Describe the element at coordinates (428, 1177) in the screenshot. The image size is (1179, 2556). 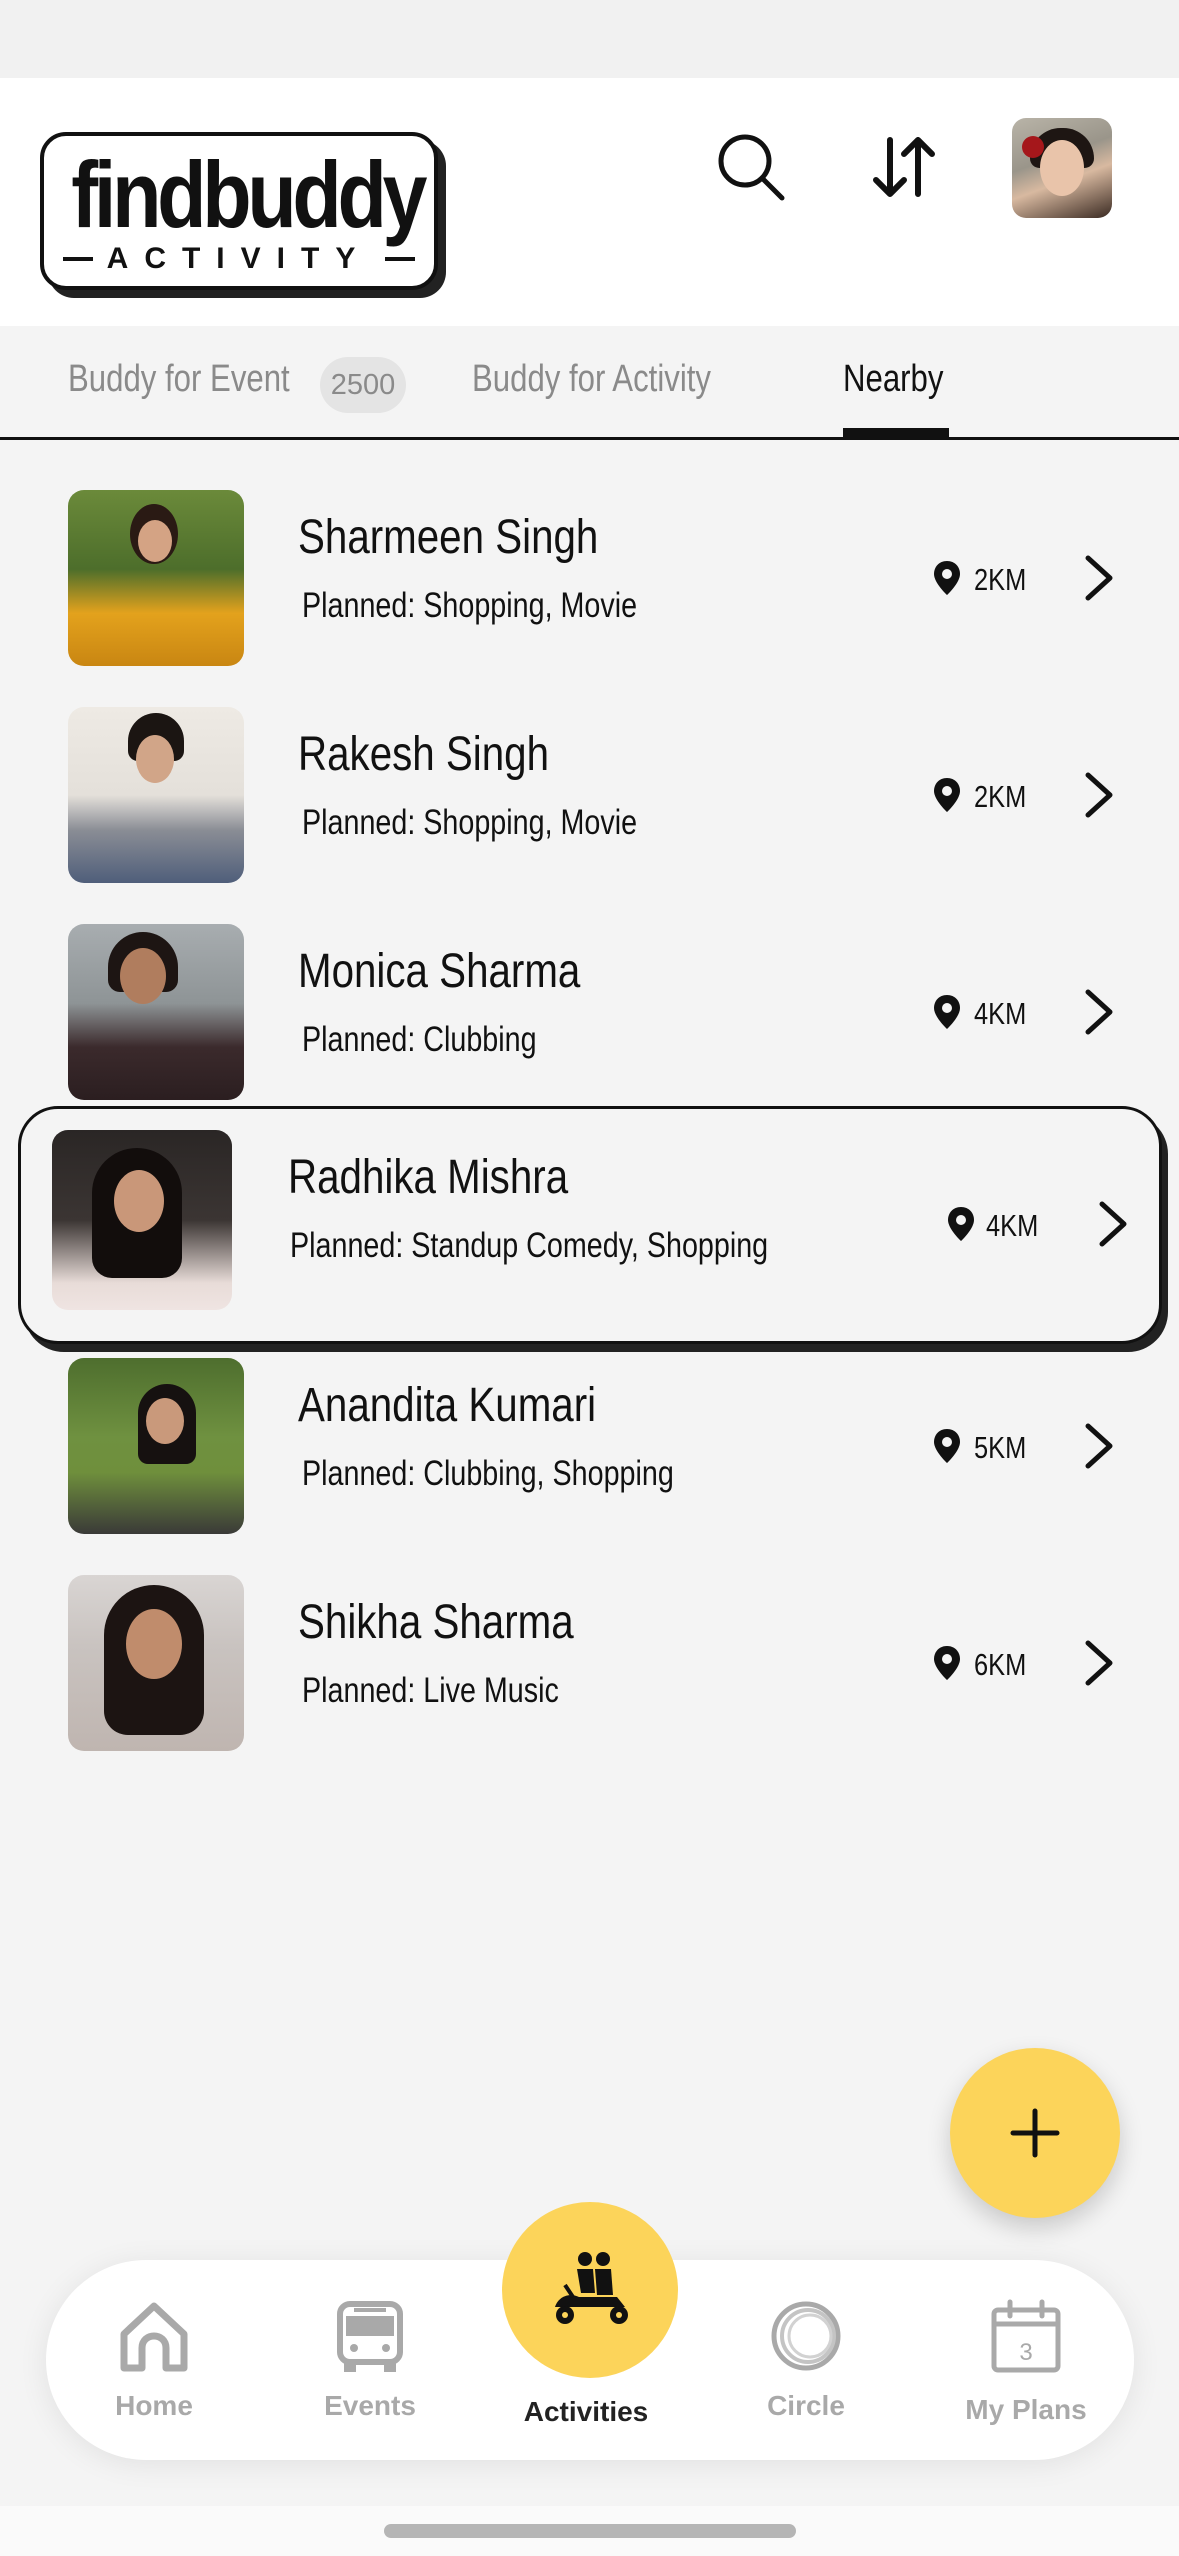
I see `buddy-name: Radhika Mishra` at that location.